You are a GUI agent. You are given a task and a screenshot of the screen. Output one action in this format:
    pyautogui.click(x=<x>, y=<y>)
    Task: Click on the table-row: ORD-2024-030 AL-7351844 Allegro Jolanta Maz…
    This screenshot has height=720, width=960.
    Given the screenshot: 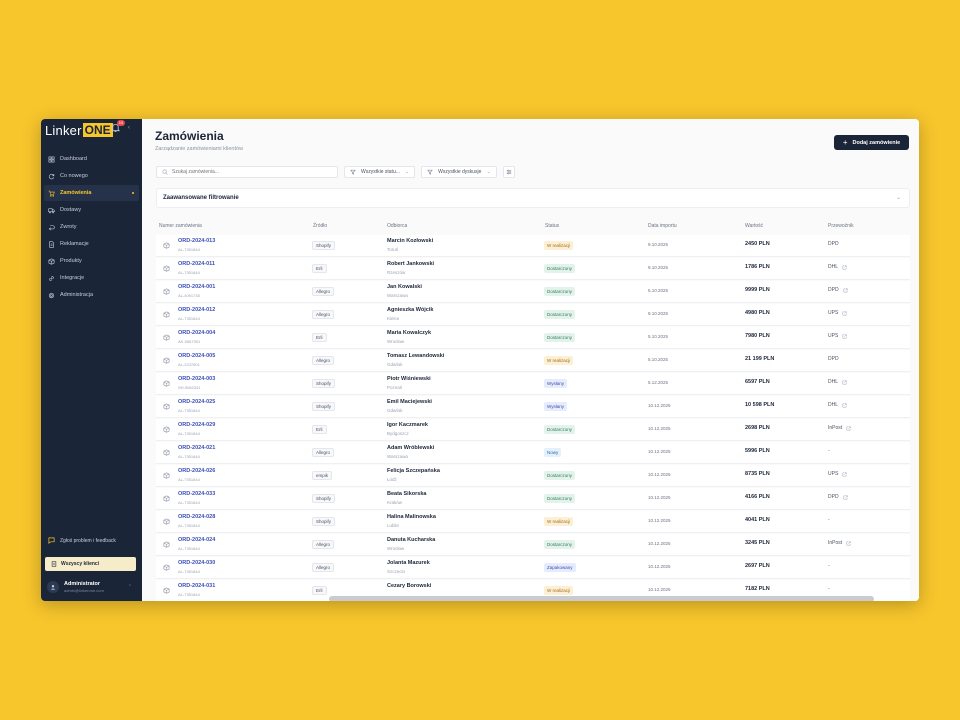 What is the action you would take?
    pyautogui.click(x=533, y=568)
    